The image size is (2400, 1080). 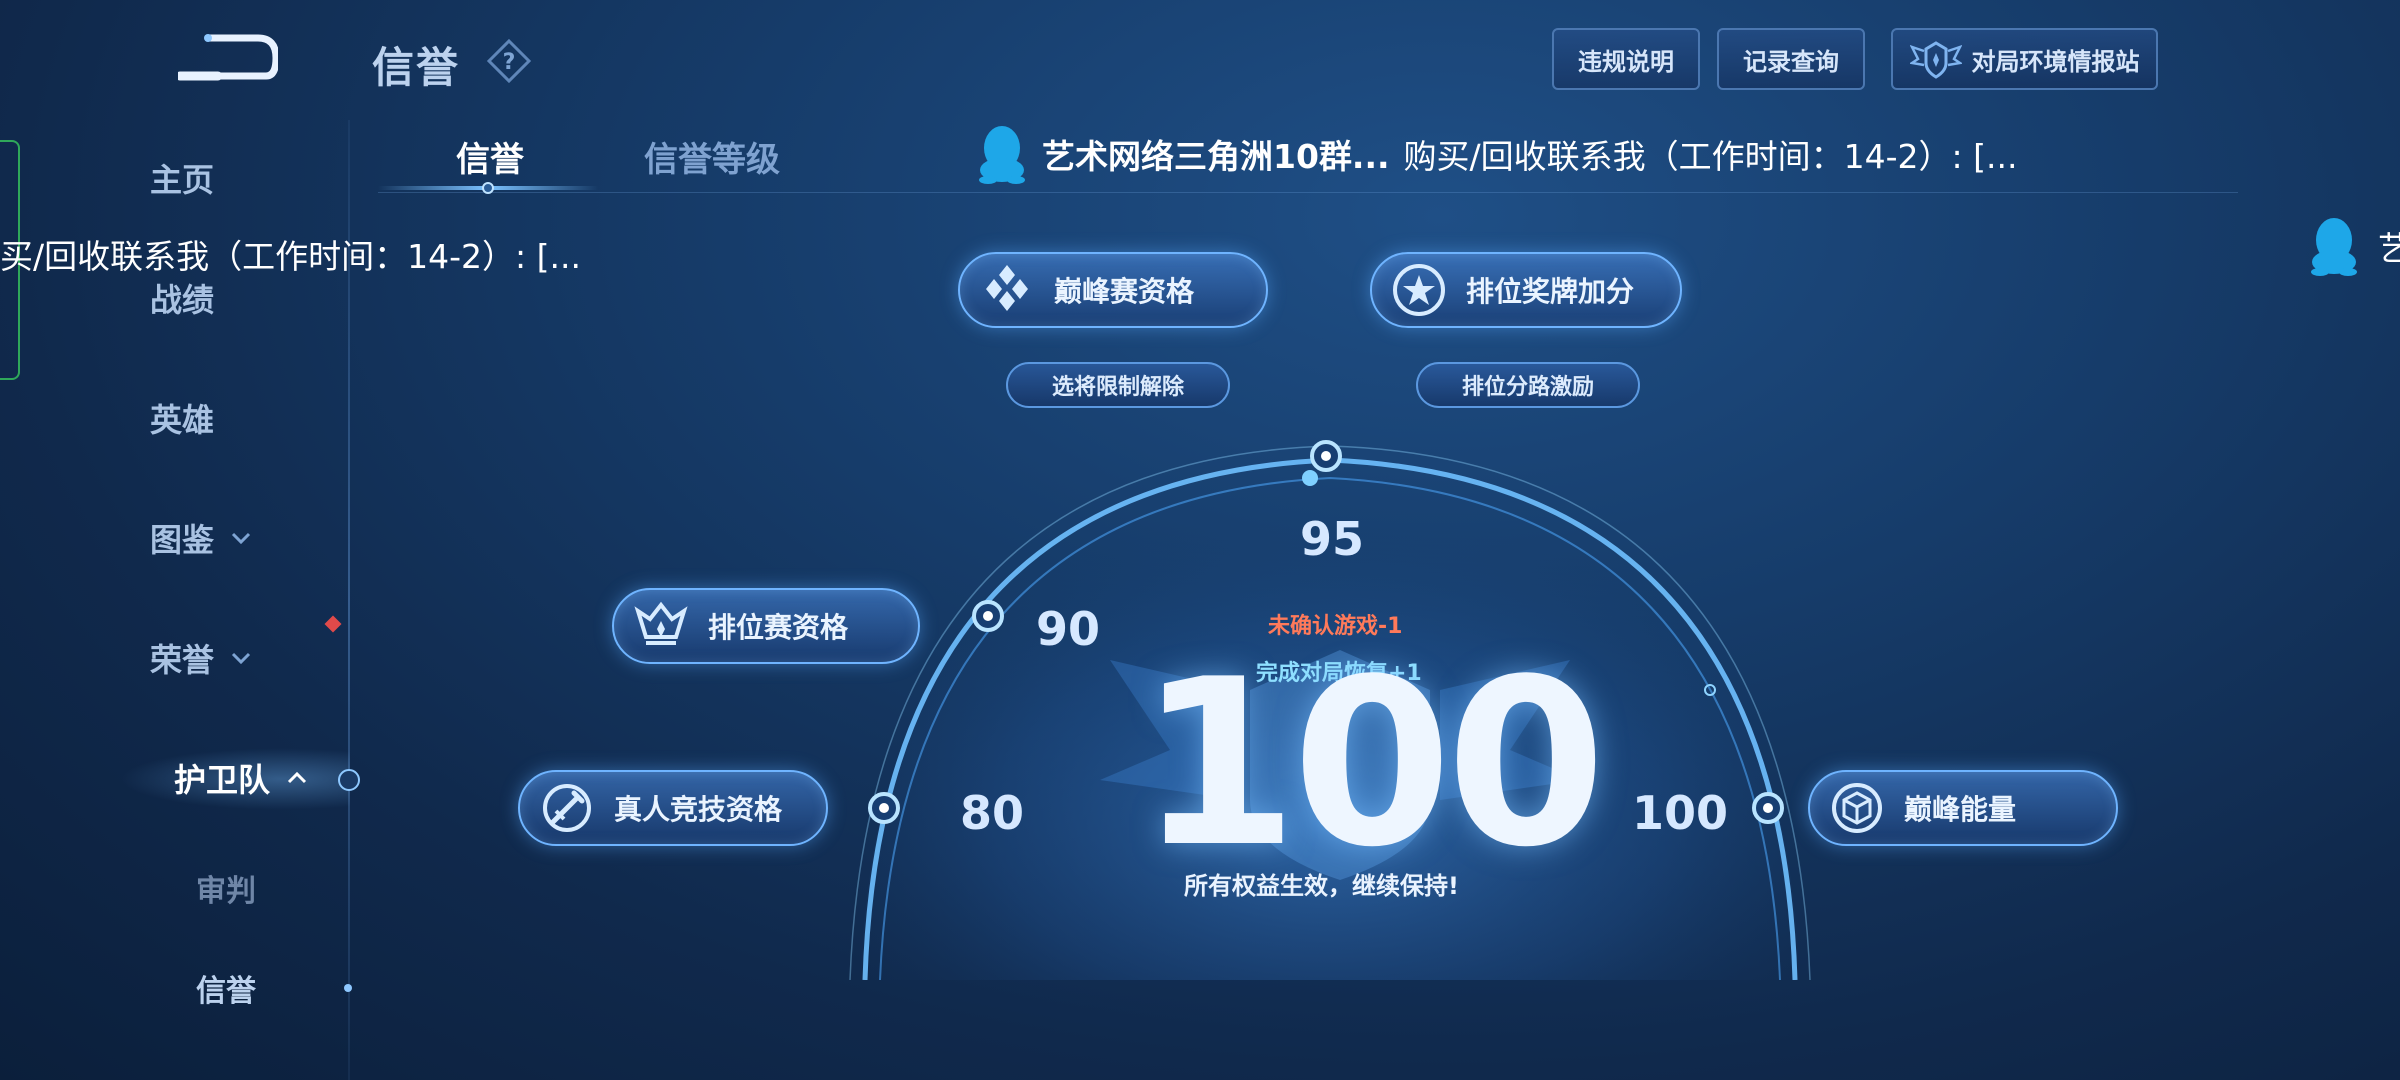 I want to click on star-medal-icon, so click(x=1419, y=290).